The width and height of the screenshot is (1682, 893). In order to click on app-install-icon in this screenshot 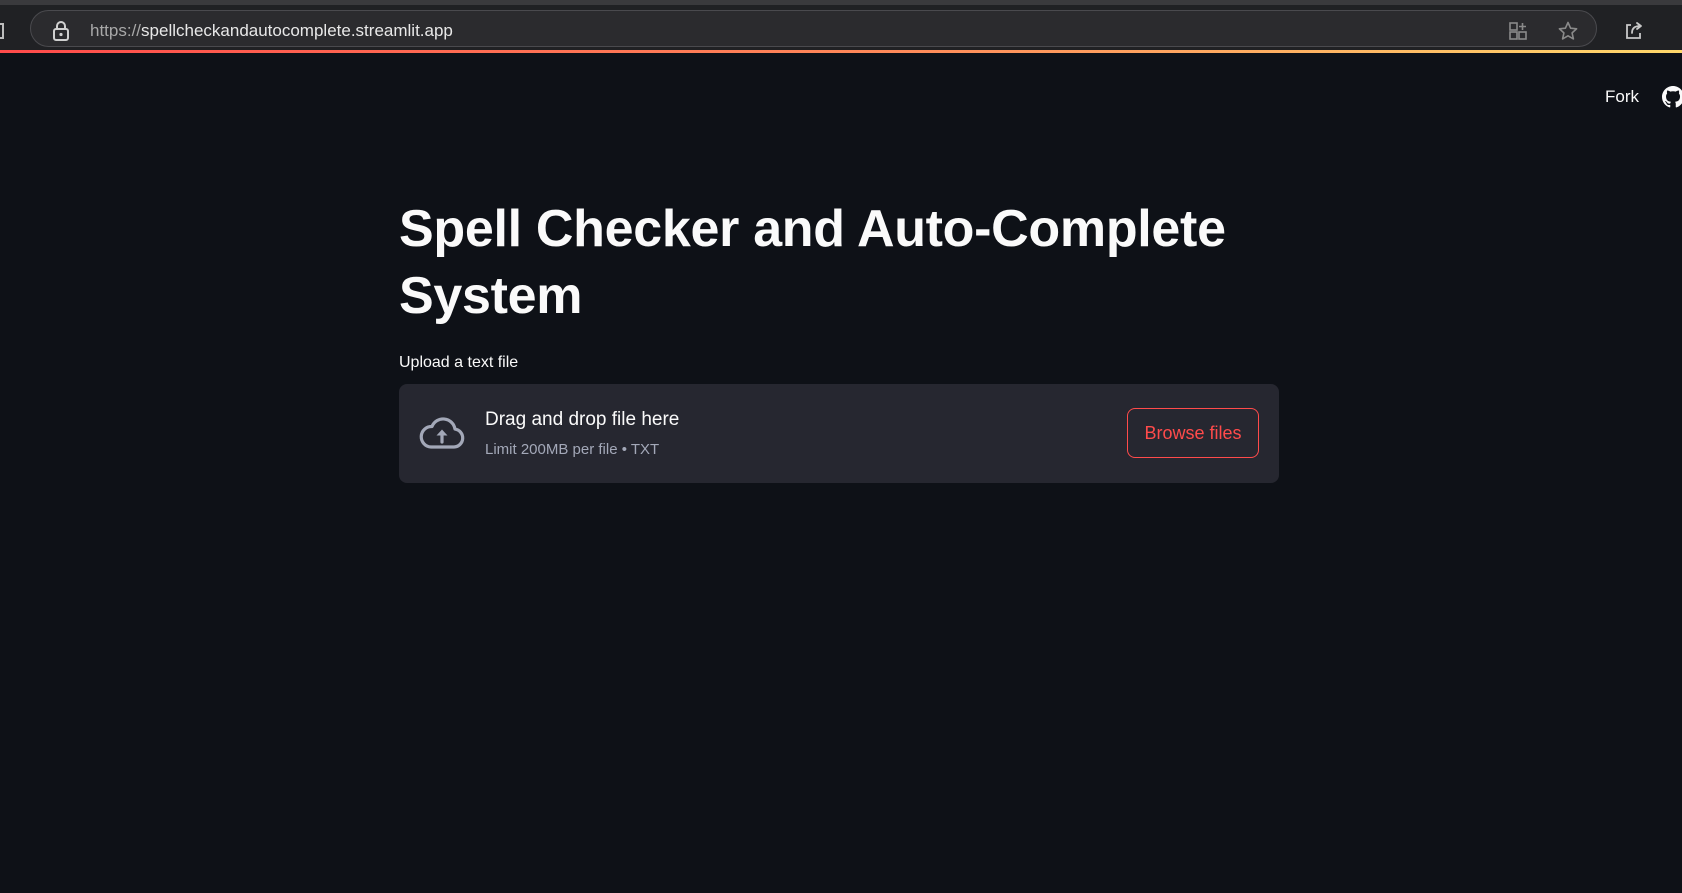, I will do `click(1518, 31)`.